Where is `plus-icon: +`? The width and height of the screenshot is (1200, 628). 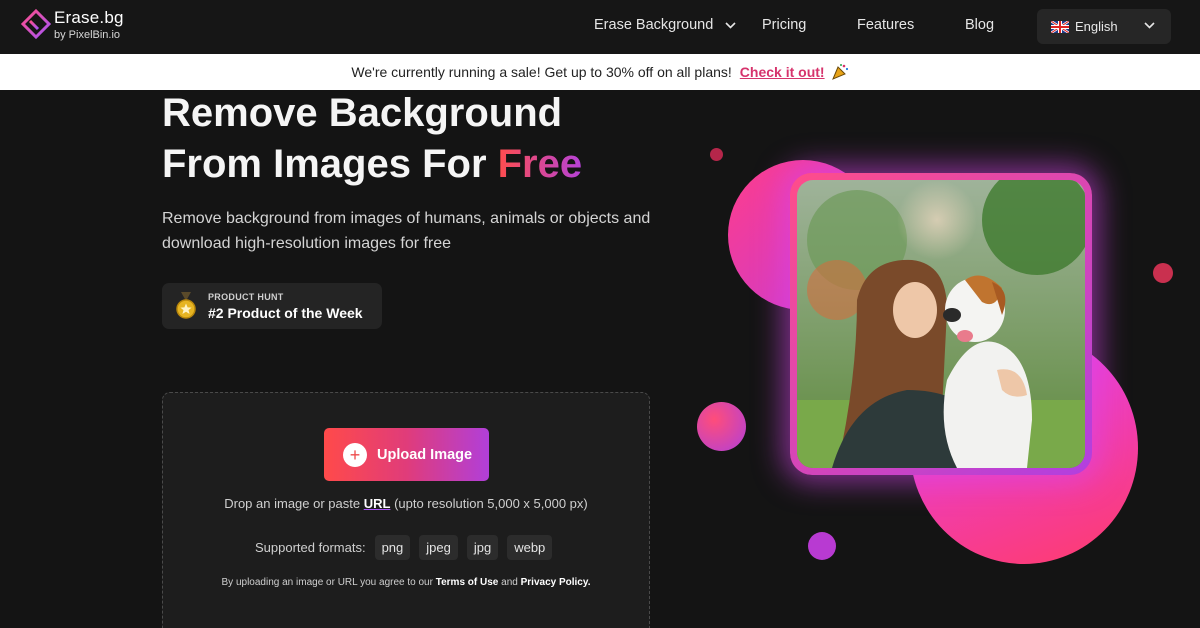 plus-icon: + is located at coordinates (355, 454).